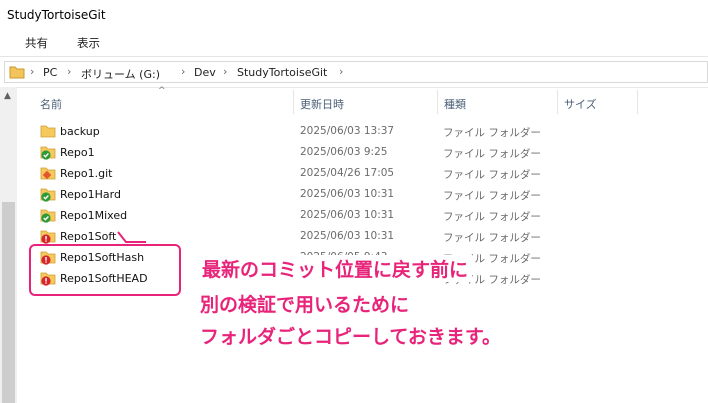  What do you see at coordinates (104, 278) in the screenshot?
I see `file-name: Repo1SoftHEAD` at bounding box center [104, 278].